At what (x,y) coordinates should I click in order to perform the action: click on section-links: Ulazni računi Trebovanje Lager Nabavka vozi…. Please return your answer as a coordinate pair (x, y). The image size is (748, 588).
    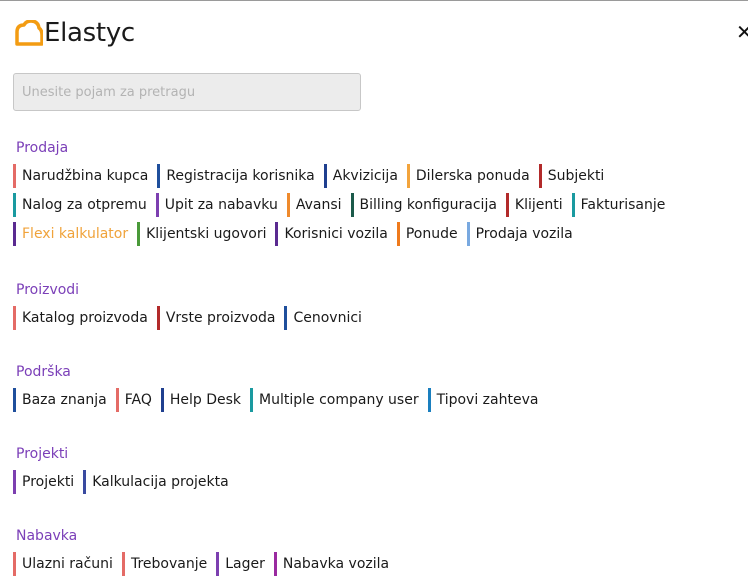
    Looking at the image, I should click on (378, 566).